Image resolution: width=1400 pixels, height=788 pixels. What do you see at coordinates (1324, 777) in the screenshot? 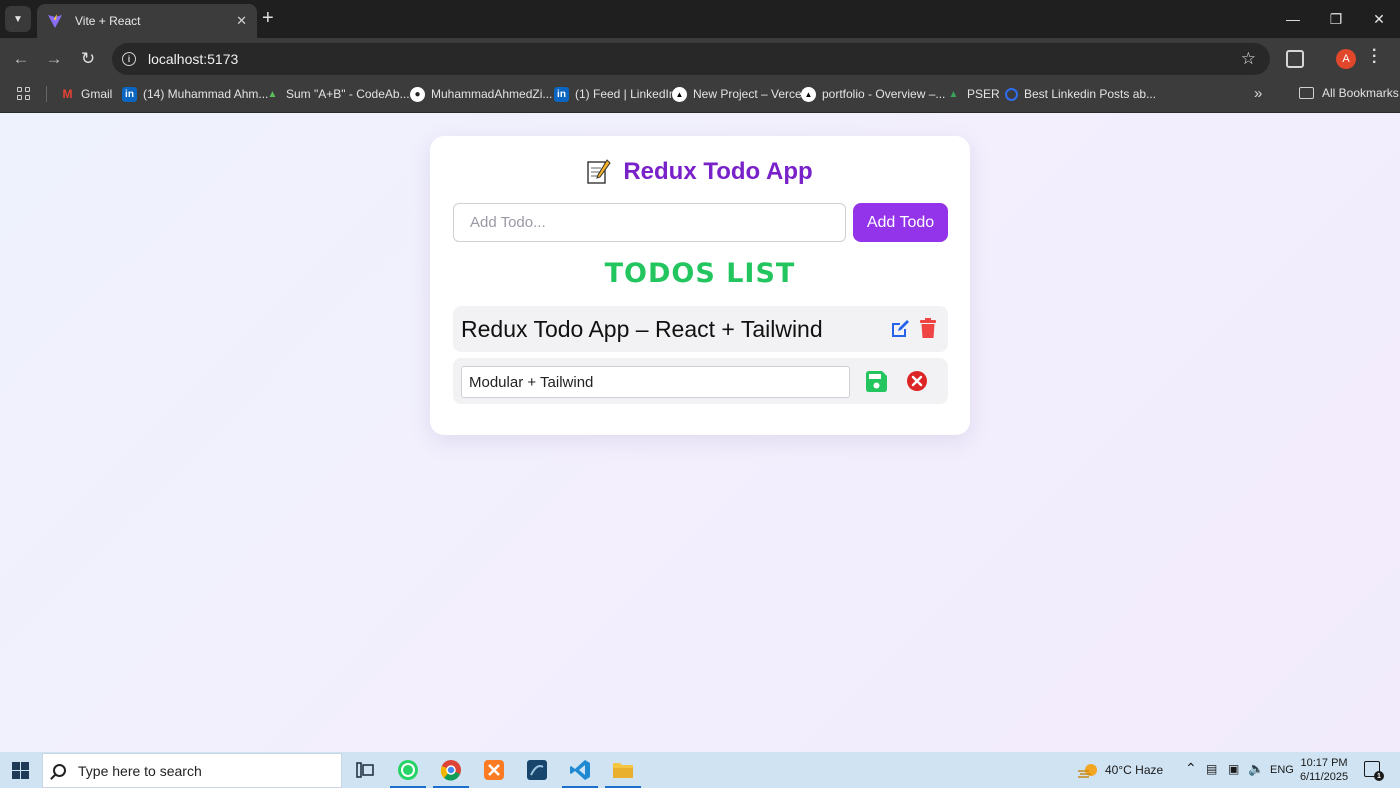
I see `clock-date: 6/11/2025` at bounding box center [1324, 777].